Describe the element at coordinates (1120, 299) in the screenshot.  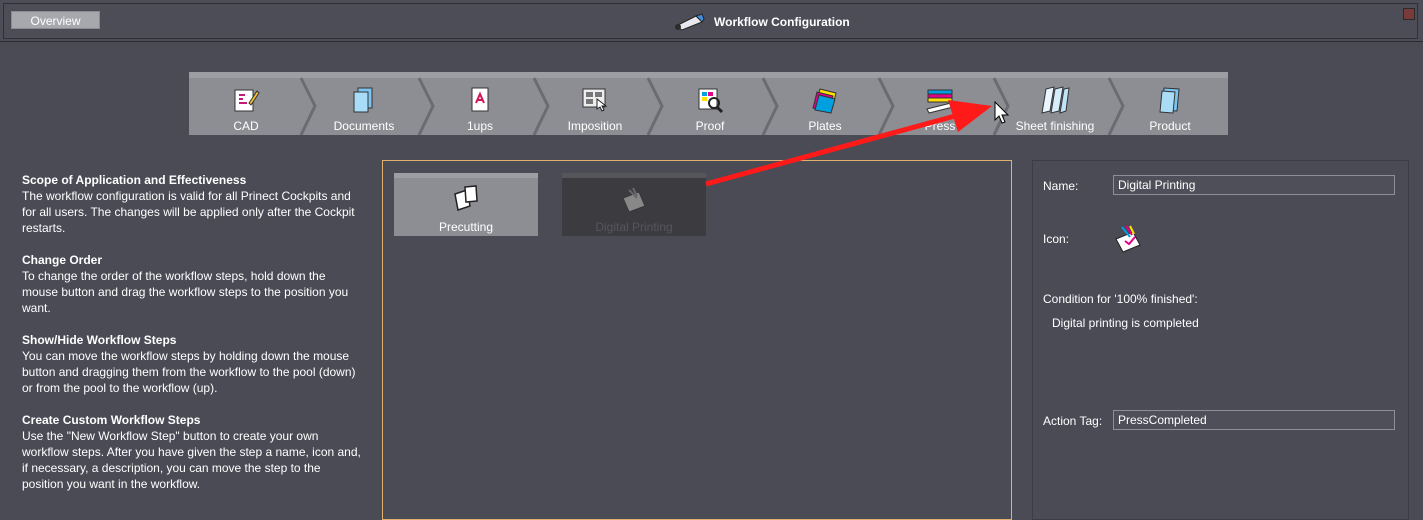
I see `condition-label: Condition for '100% finished':` at that location.